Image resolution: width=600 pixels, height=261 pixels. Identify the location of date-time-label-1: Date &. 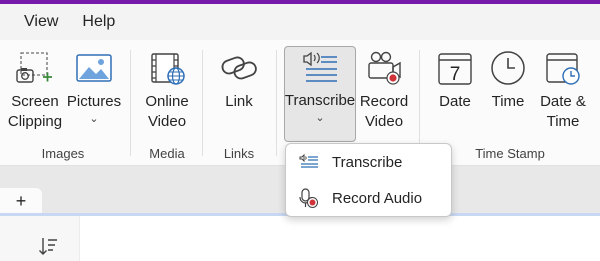
(563, 101).